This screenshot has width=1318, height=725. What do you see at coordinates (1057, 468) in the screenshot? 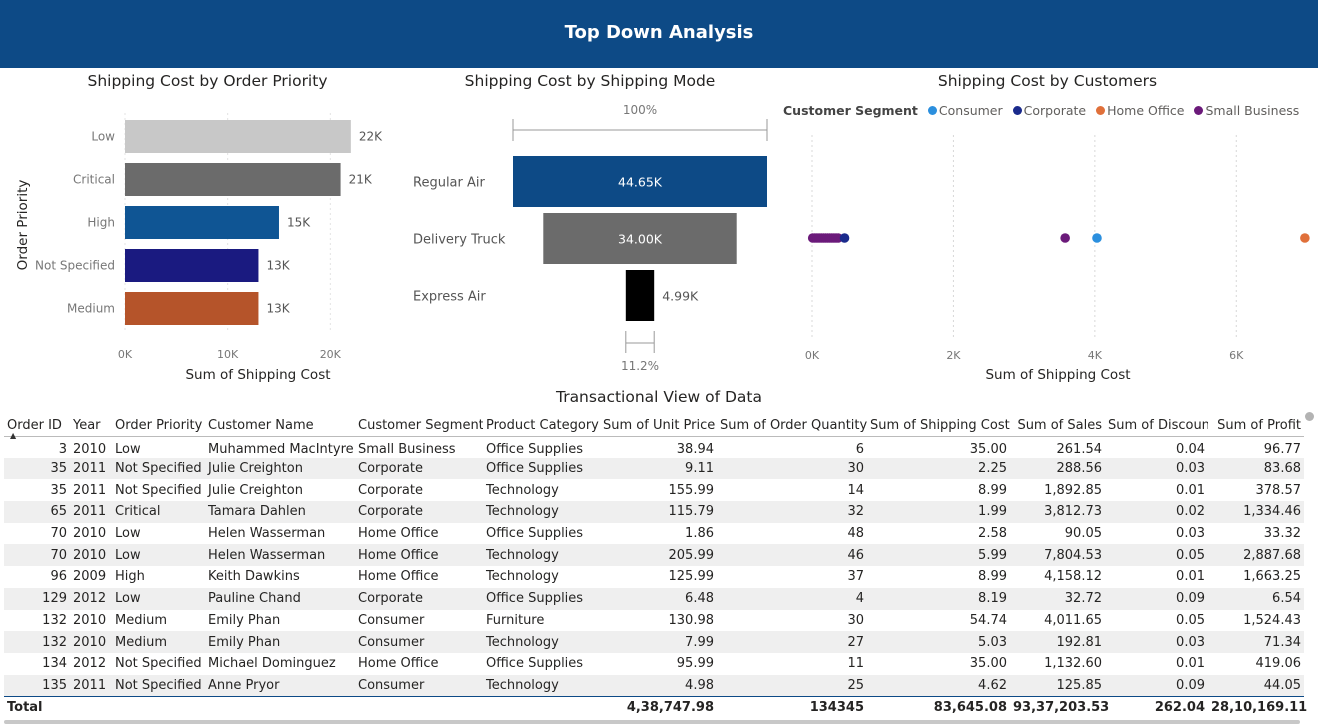
I see `table-cell: 288.56` at bounding box center [1057, 468].